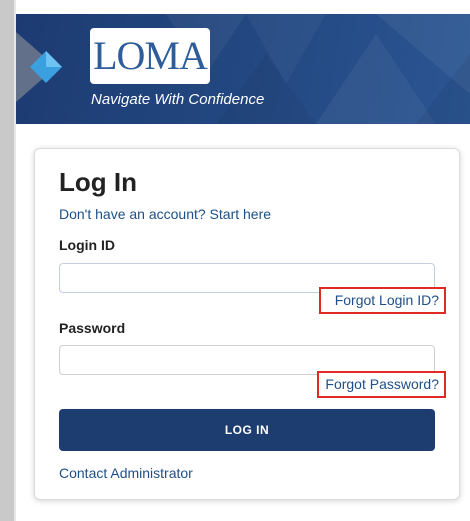 The height and width of the screenshot is (521, 470). I want to click on signup-link: Don't have an account? Start here, so click(165, 214).